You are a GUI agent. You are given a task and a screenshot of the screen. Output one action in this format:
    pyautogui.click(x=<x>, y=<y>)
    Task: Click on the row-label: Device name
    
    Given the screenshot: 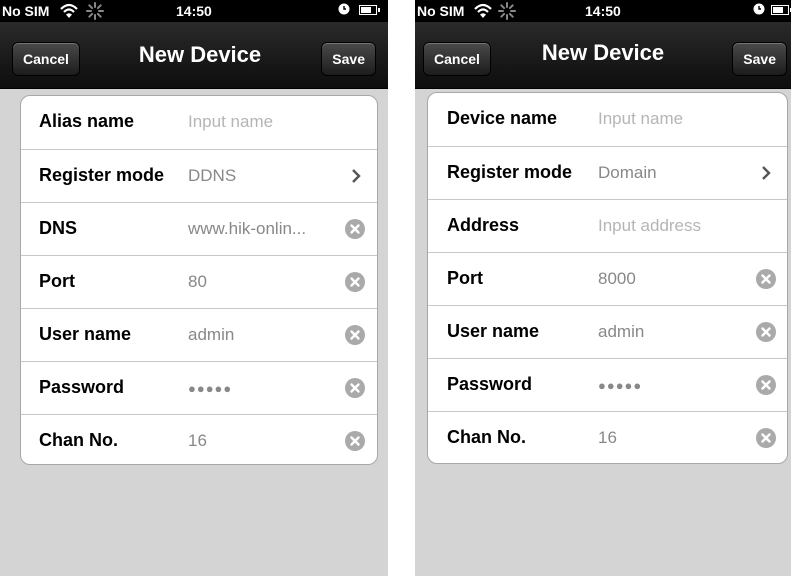 What is the action you would take?
    pyautogui.click(x=502, y=118)
    